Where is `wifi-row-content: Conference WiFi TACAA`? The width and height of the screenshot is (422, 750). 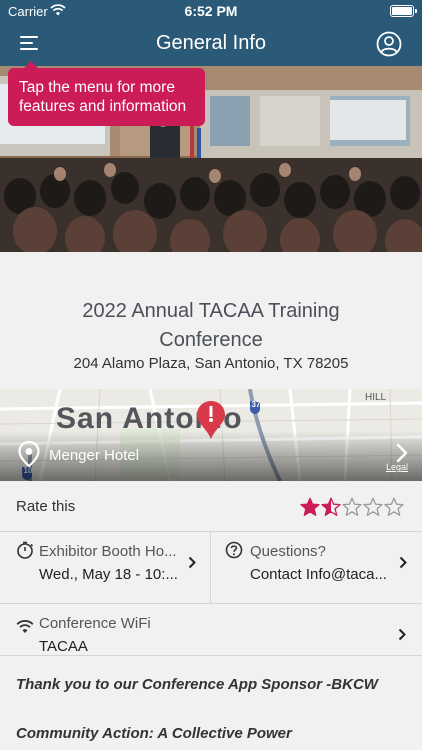 wifi-row-content: Conference WiFi TACAA is located at coordinates (211, 634).